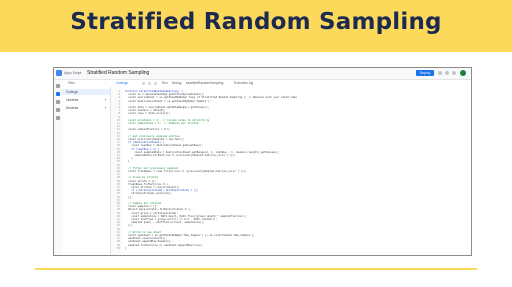 The width and height of the screenshot is (512, 287). What do you see at coordinates (256, 269) in the screenshot?
I see `bottom-divider` at bounding box center [256, 269].